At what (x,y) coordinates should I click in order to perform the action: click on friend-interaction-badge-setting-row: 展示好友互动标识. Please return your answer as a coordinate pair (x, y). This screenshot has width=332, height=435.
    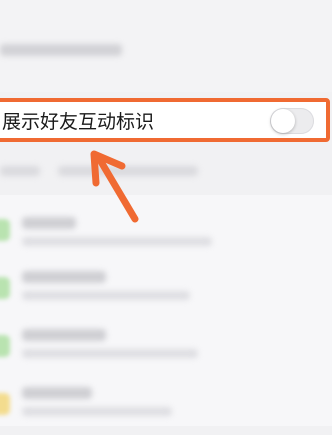
    Looking at the image, I should click on (165, 120).